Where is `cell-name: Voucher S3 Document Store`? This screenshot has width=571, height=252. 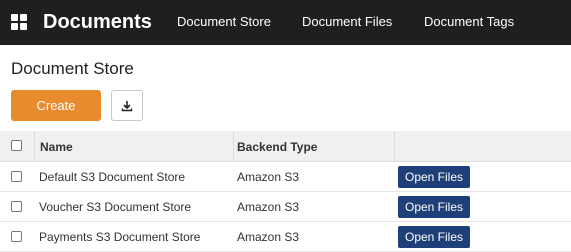
cell-name: Voucher S3 Document Store is located at coordinates (115, 207).